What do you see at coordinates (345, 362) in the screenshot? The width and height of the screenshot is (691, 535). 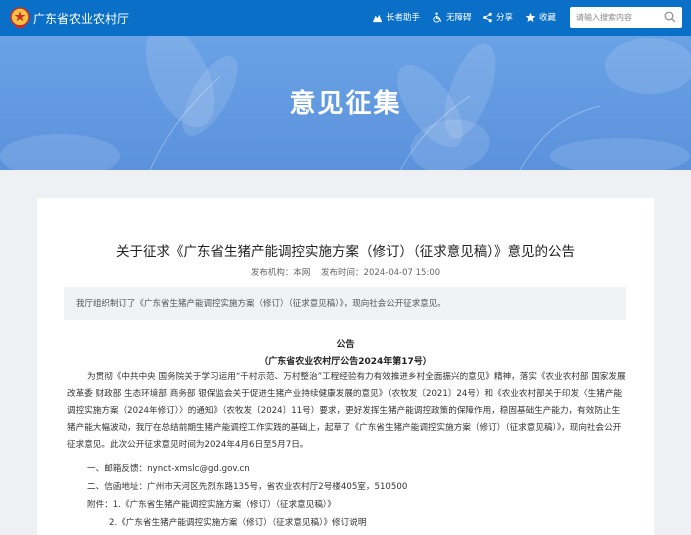 I see `notice-subheading: （广东省农业农村厅公告2024年第17号）` at bounding box center [345, 362].